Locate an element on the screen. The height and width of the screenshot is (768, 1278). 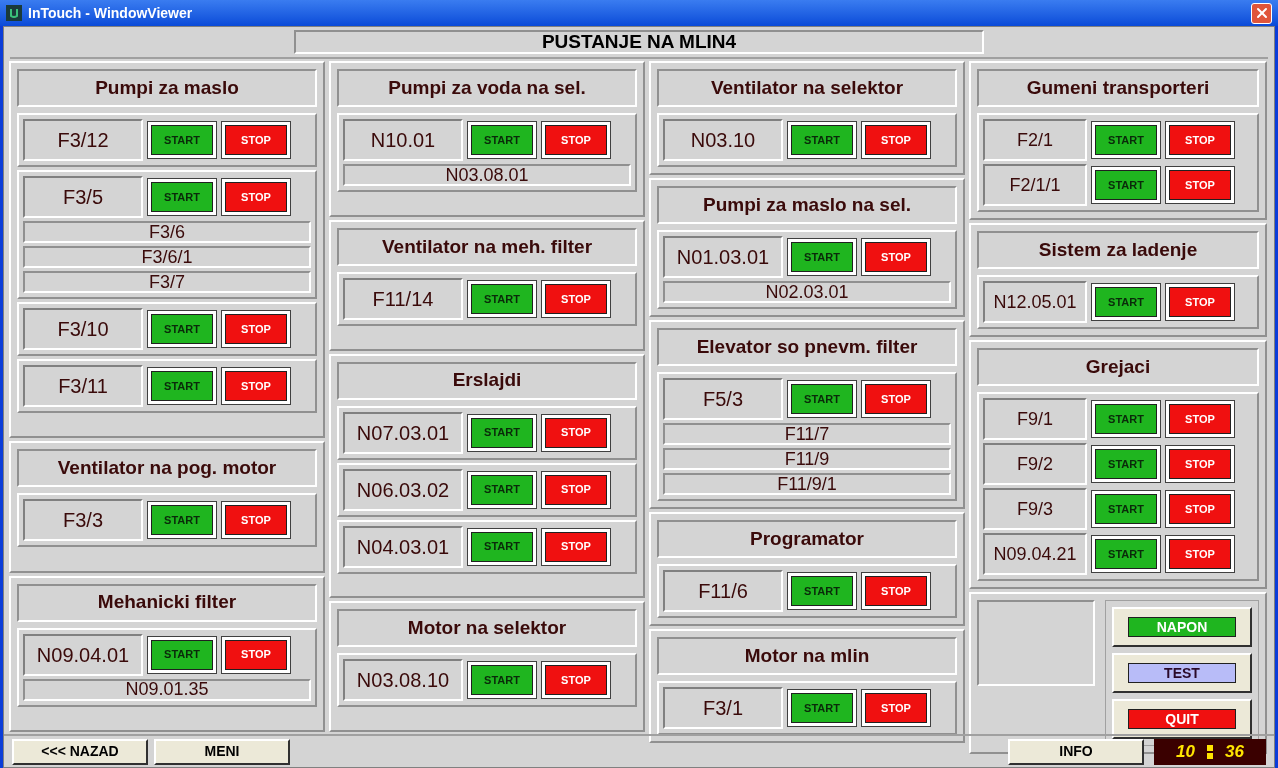
group-title: Ventilator na meh. filter is located at coordinates (487, 246).